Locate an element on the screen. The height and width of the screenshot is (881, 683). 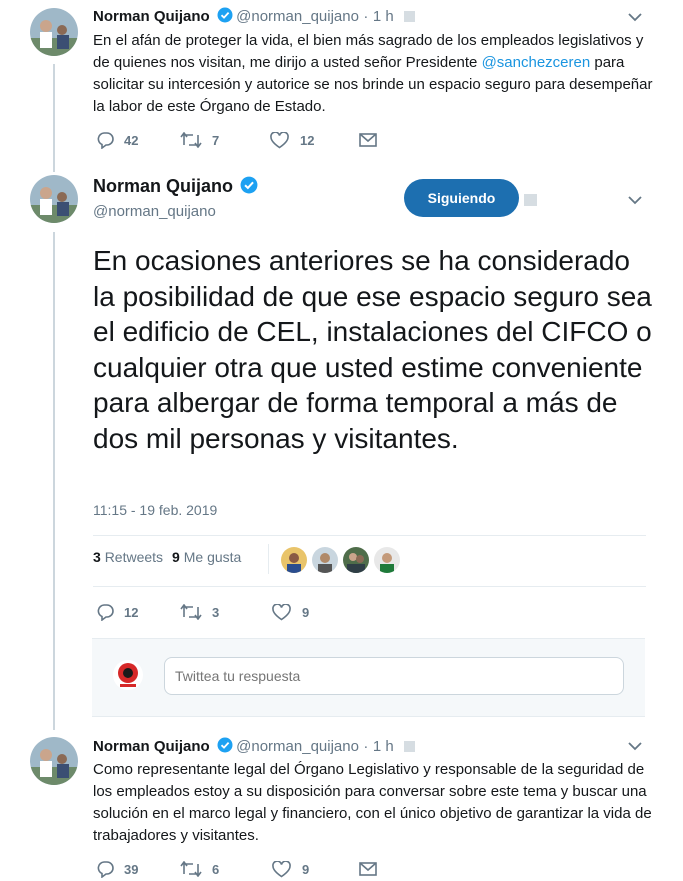
likes-stat: 9 Me gusta is located at coordinates (206, 557).